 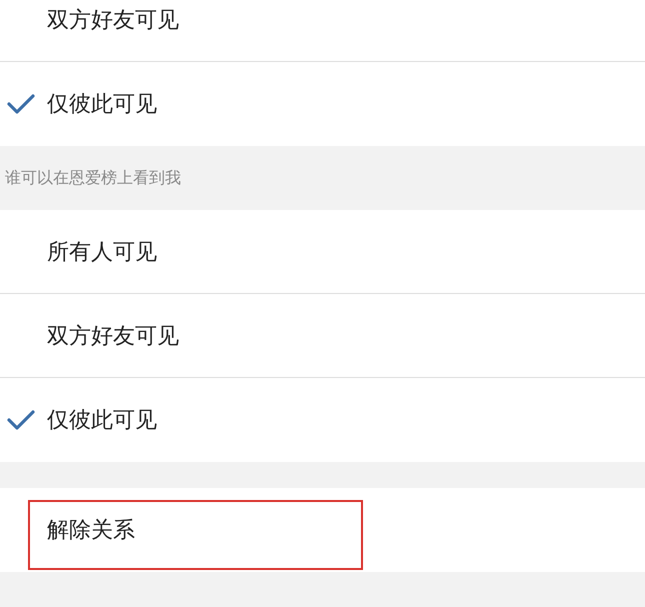 What do you see at coordinates (93, 177) in the screenshot?
I see `section-header: 谁可以在恩爱榜上看到我` at bounding box center [93, 177].